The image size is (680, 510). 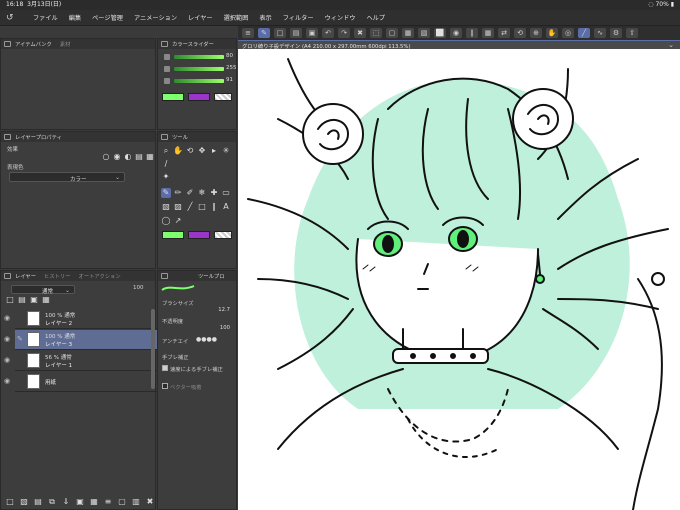 What do you see at coordinates (504, 33) in the screenshot?
I see `flip-icon: ⇄` at bounding box center [504, 33].